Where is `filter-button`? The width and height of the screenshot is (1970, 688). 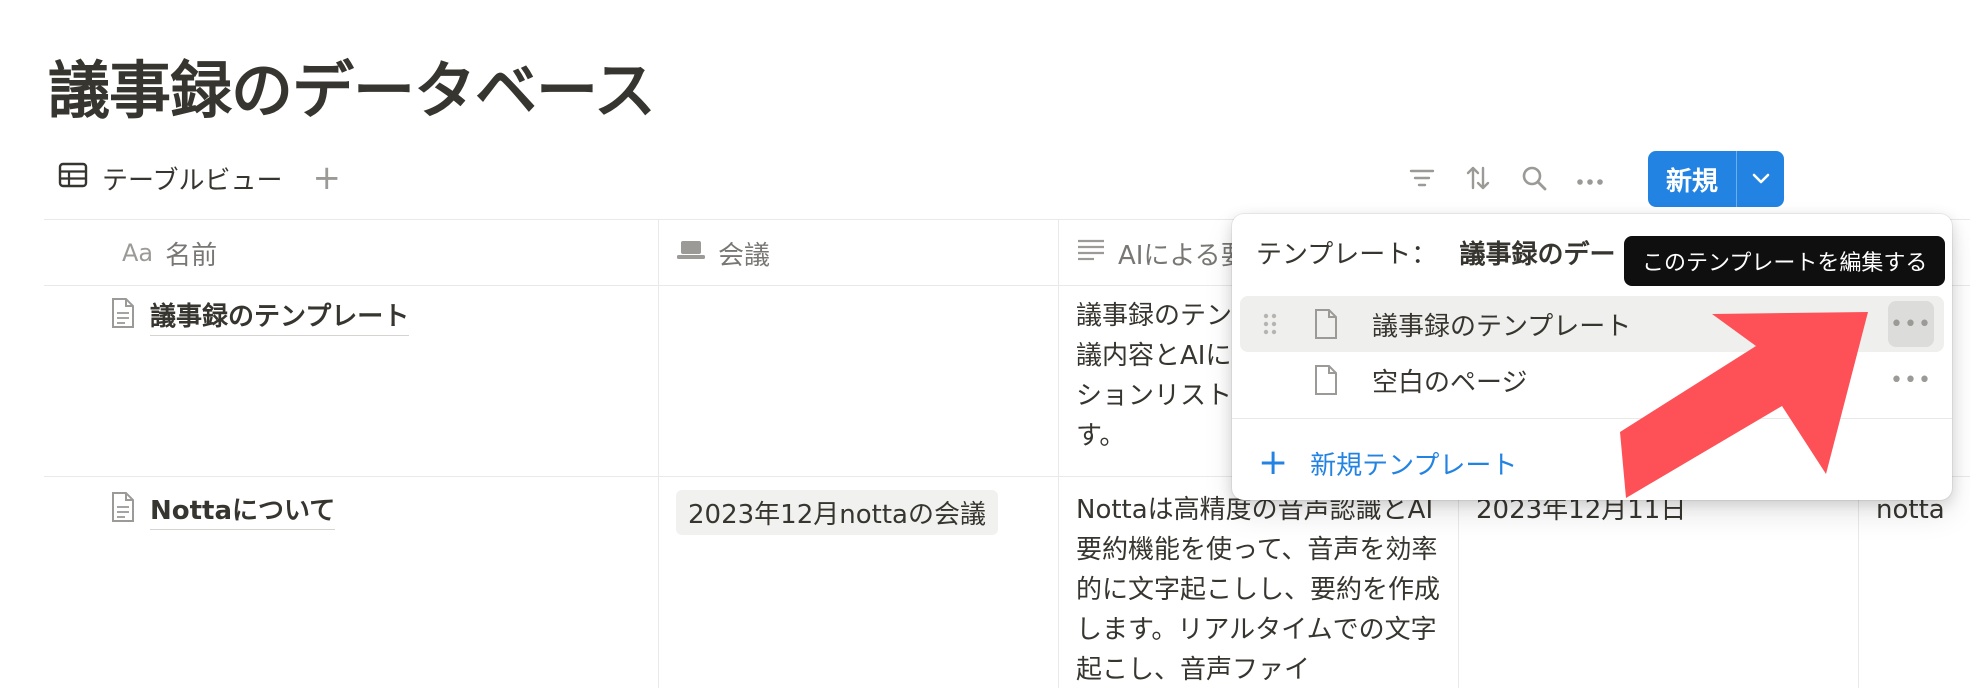 filter-button is located at coordinates (1422, 180).